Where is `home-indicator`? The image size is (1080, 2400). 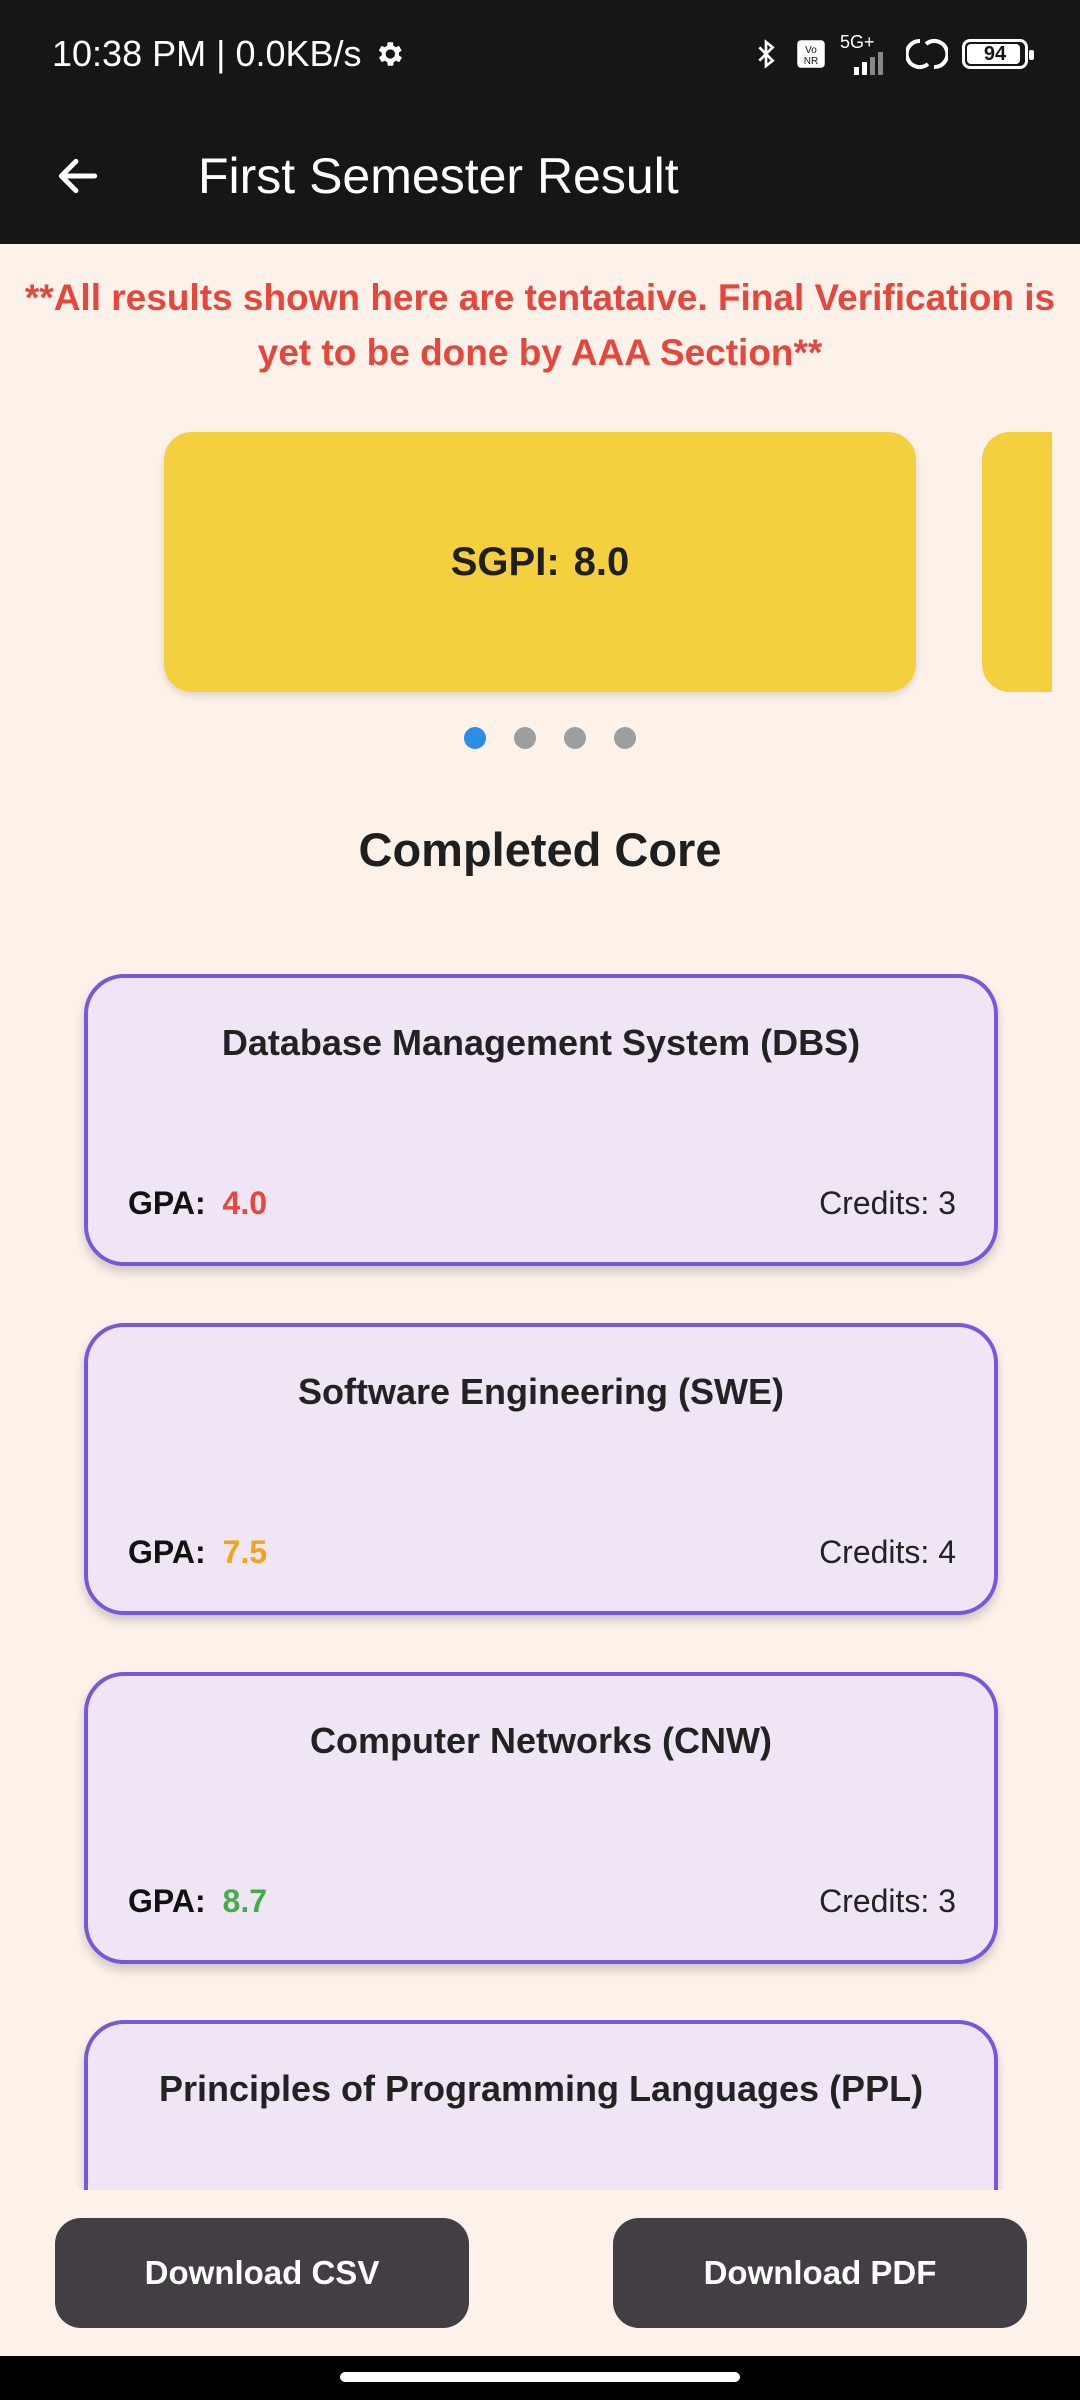
home-indicator is located at coordinates (540, 2377).